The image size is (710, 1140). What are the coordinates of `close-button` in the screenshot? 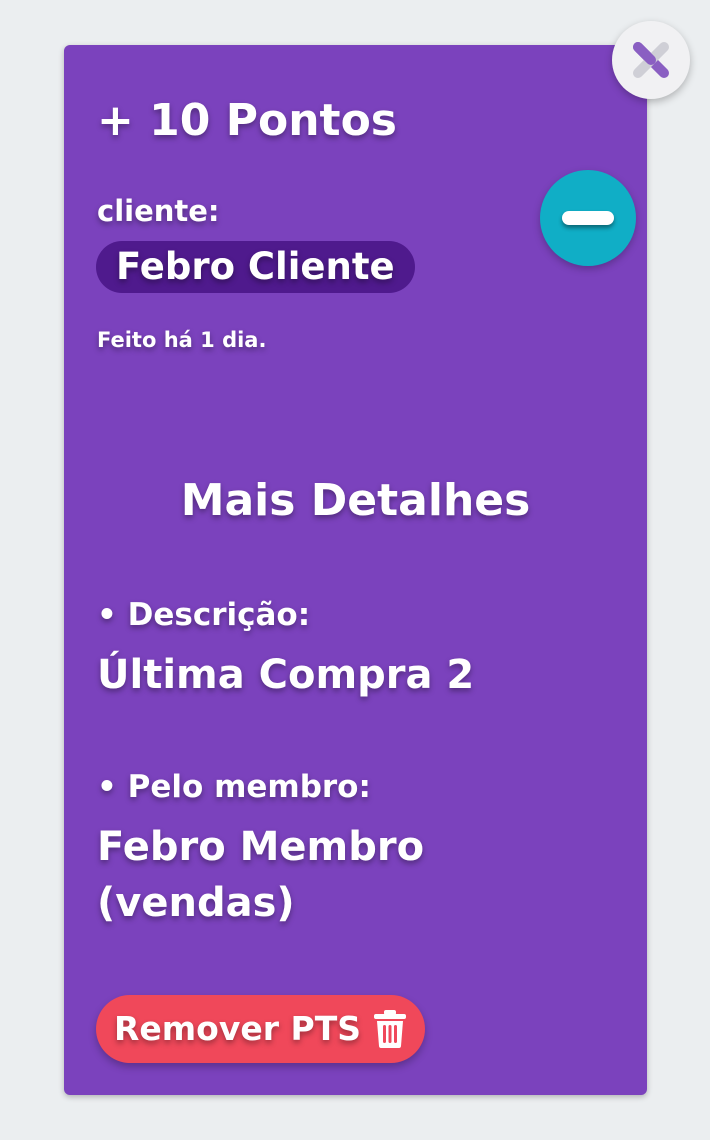 It's located at (651, 60).